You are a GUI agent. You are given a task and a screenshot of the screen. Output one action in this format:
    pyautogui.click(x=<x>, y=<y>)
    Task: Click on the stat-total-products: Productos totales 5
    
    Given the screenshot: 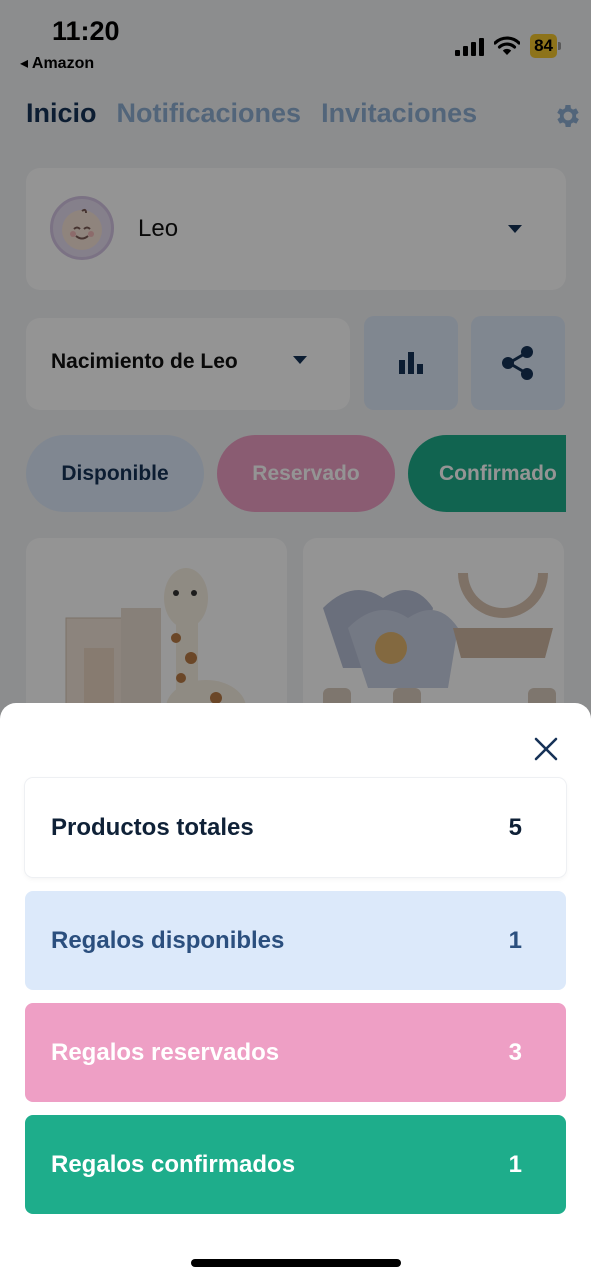 What is the action you would take?
    pyautogui.click(x=295, y=827)
    